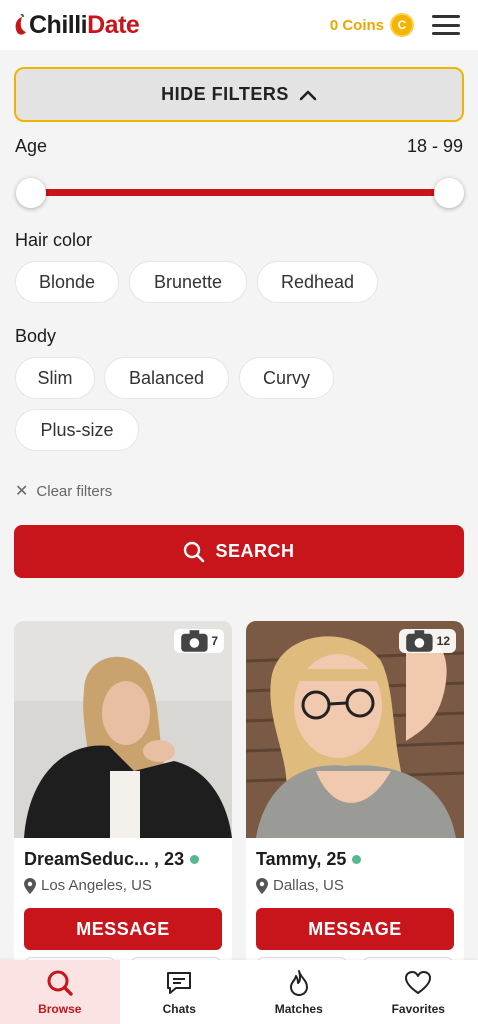  Describe the element at coordinates (308, 885) in the screenshot. I see `location-text: Dallas, US` at that location.